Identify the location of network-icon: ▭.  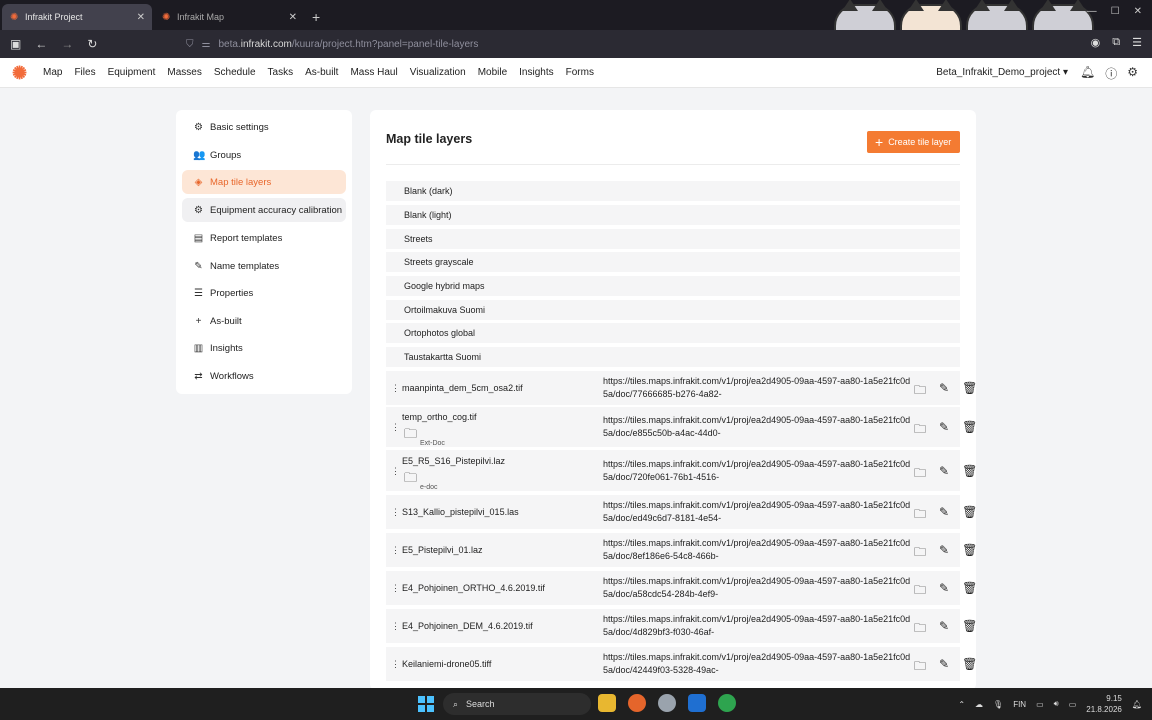
(1040, 704).